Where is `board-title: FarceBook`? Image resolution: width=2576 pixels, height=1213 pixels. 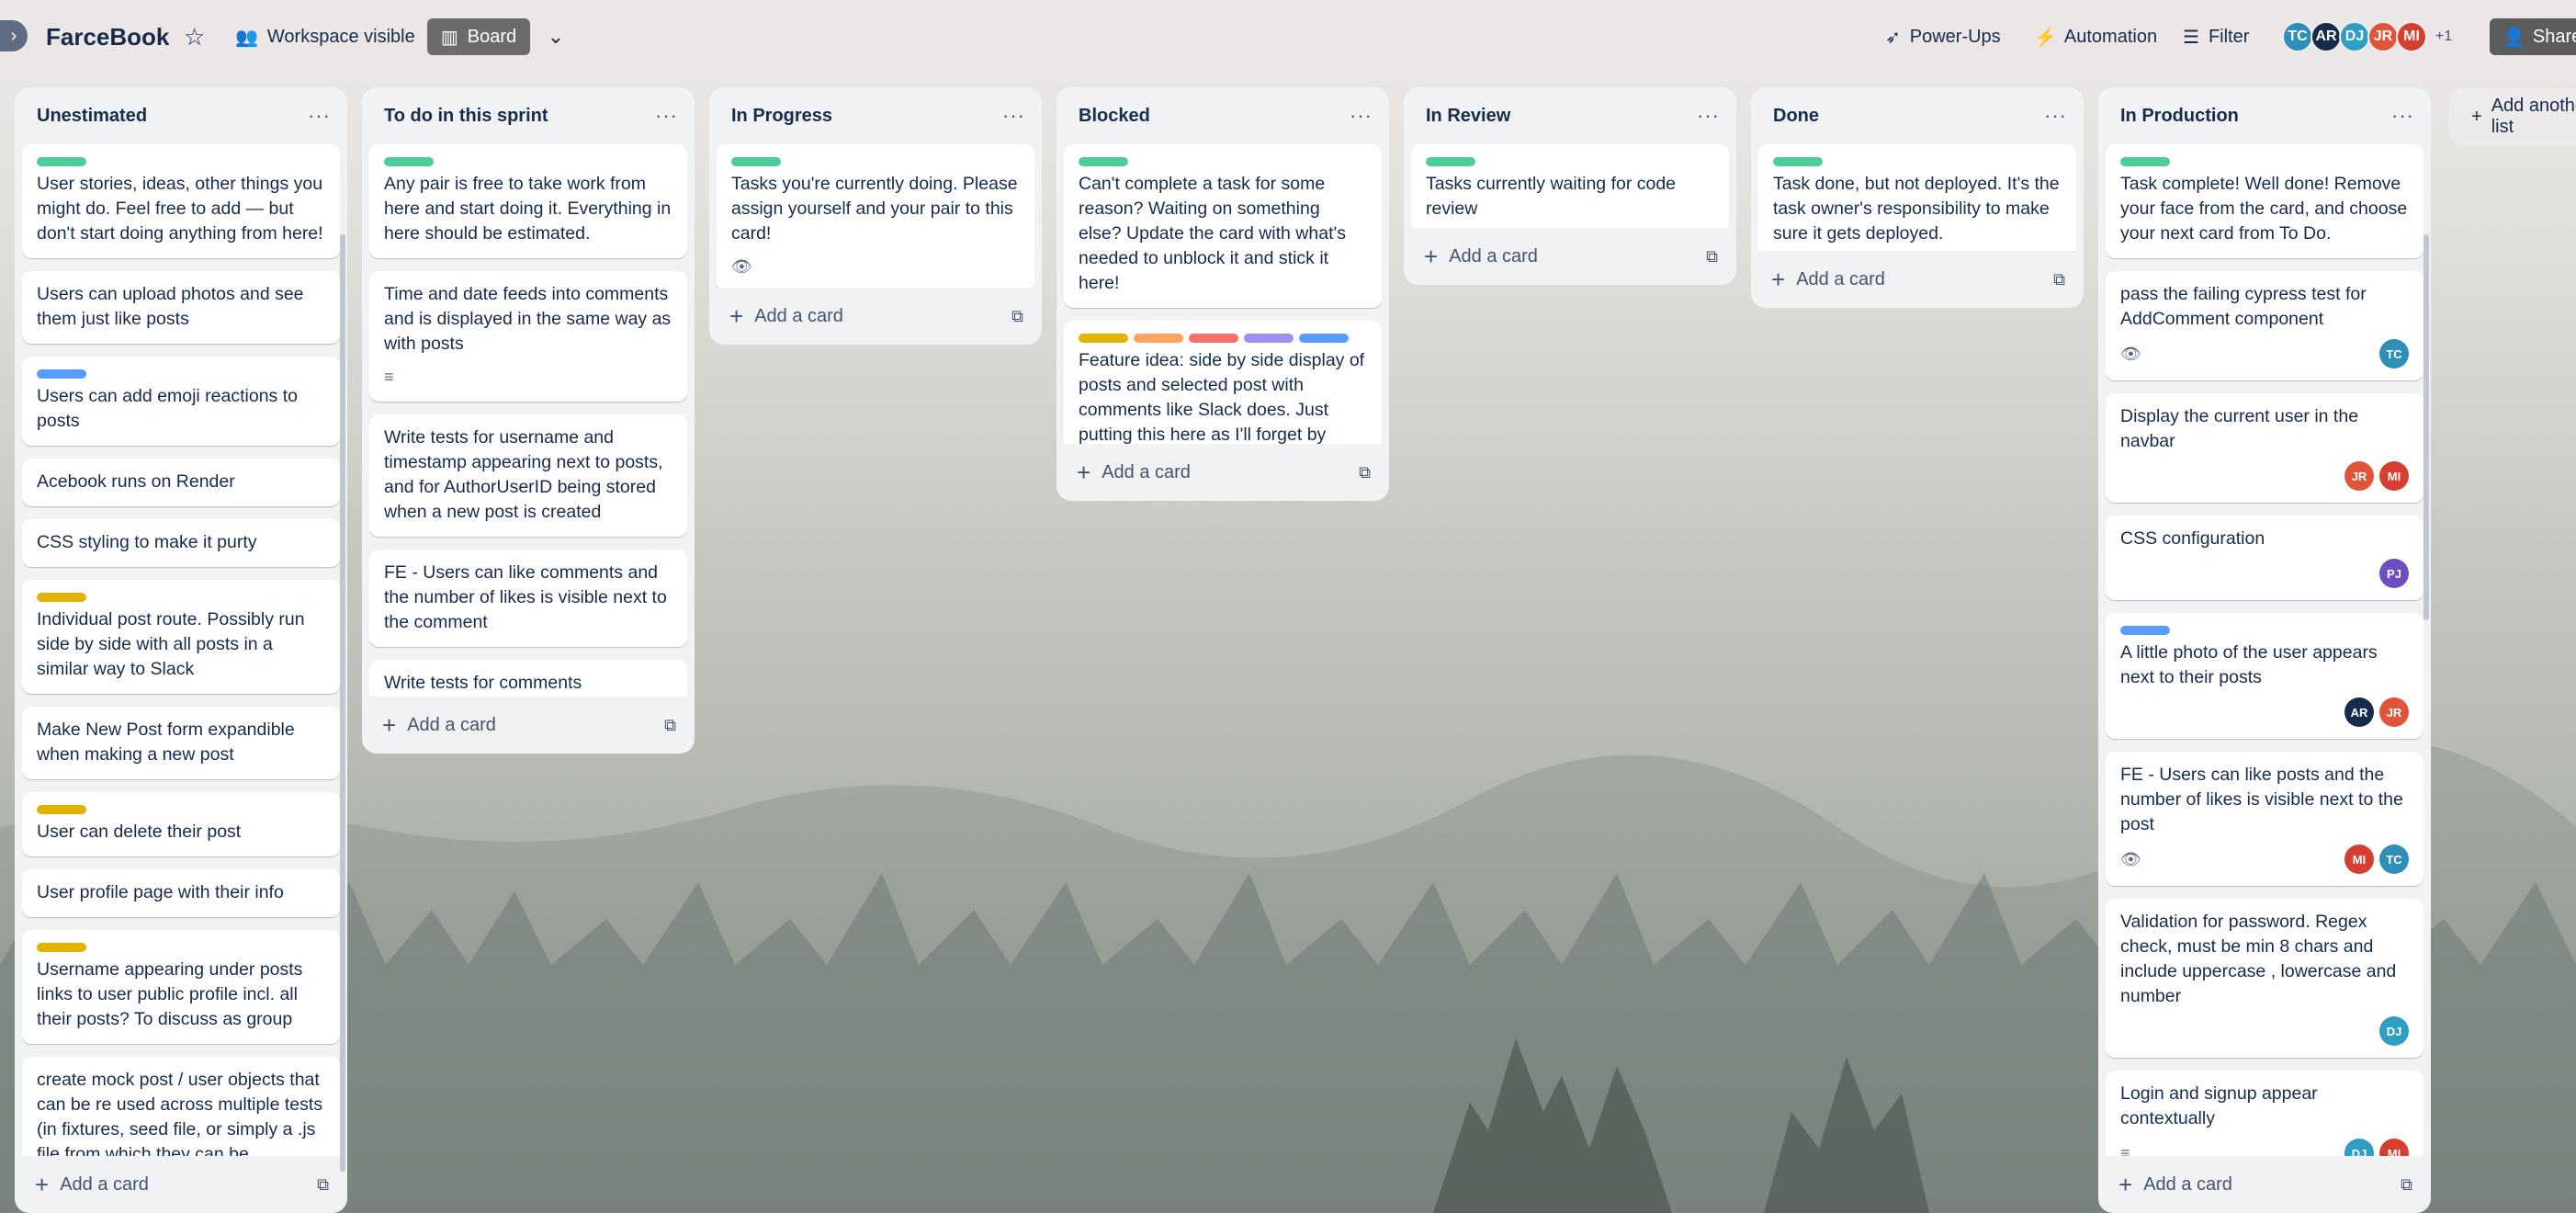 board-title: FarceBook is located at coordinates (107, 37).